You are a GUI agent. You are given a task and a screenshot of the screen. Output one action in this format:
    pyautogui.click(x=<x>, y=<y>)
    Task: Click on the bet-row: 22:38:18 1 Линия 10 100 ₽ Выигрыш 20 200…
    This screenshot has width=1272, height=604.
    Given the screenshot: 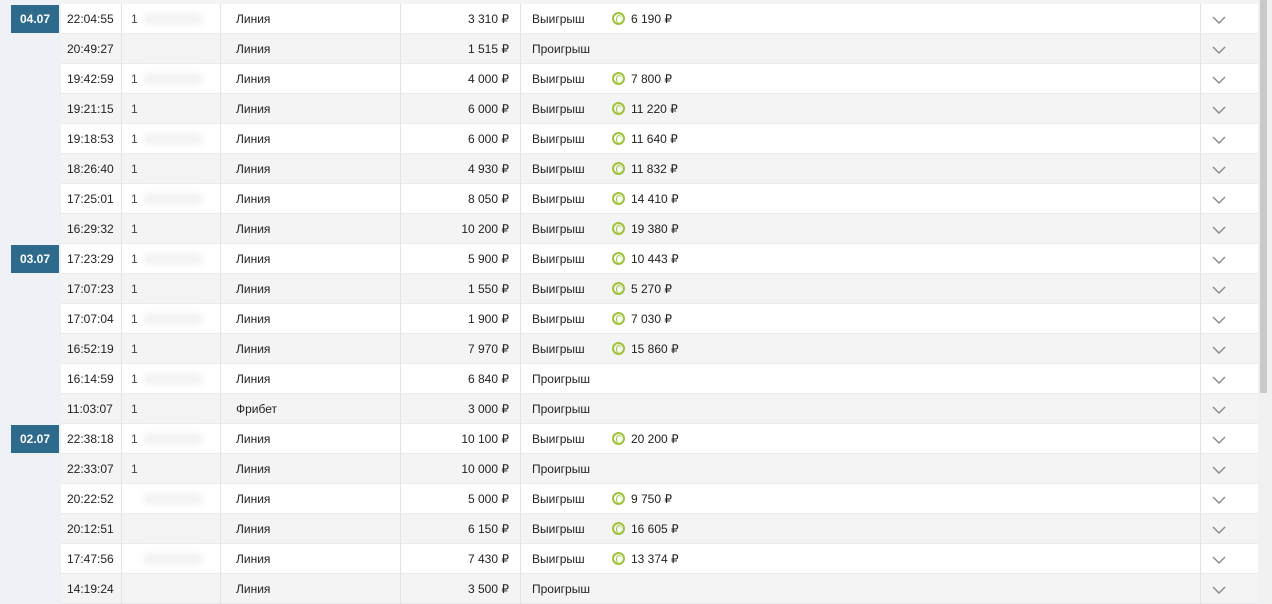 What is the action you would take?
    pyautogui.click(x=659, y=439)
    